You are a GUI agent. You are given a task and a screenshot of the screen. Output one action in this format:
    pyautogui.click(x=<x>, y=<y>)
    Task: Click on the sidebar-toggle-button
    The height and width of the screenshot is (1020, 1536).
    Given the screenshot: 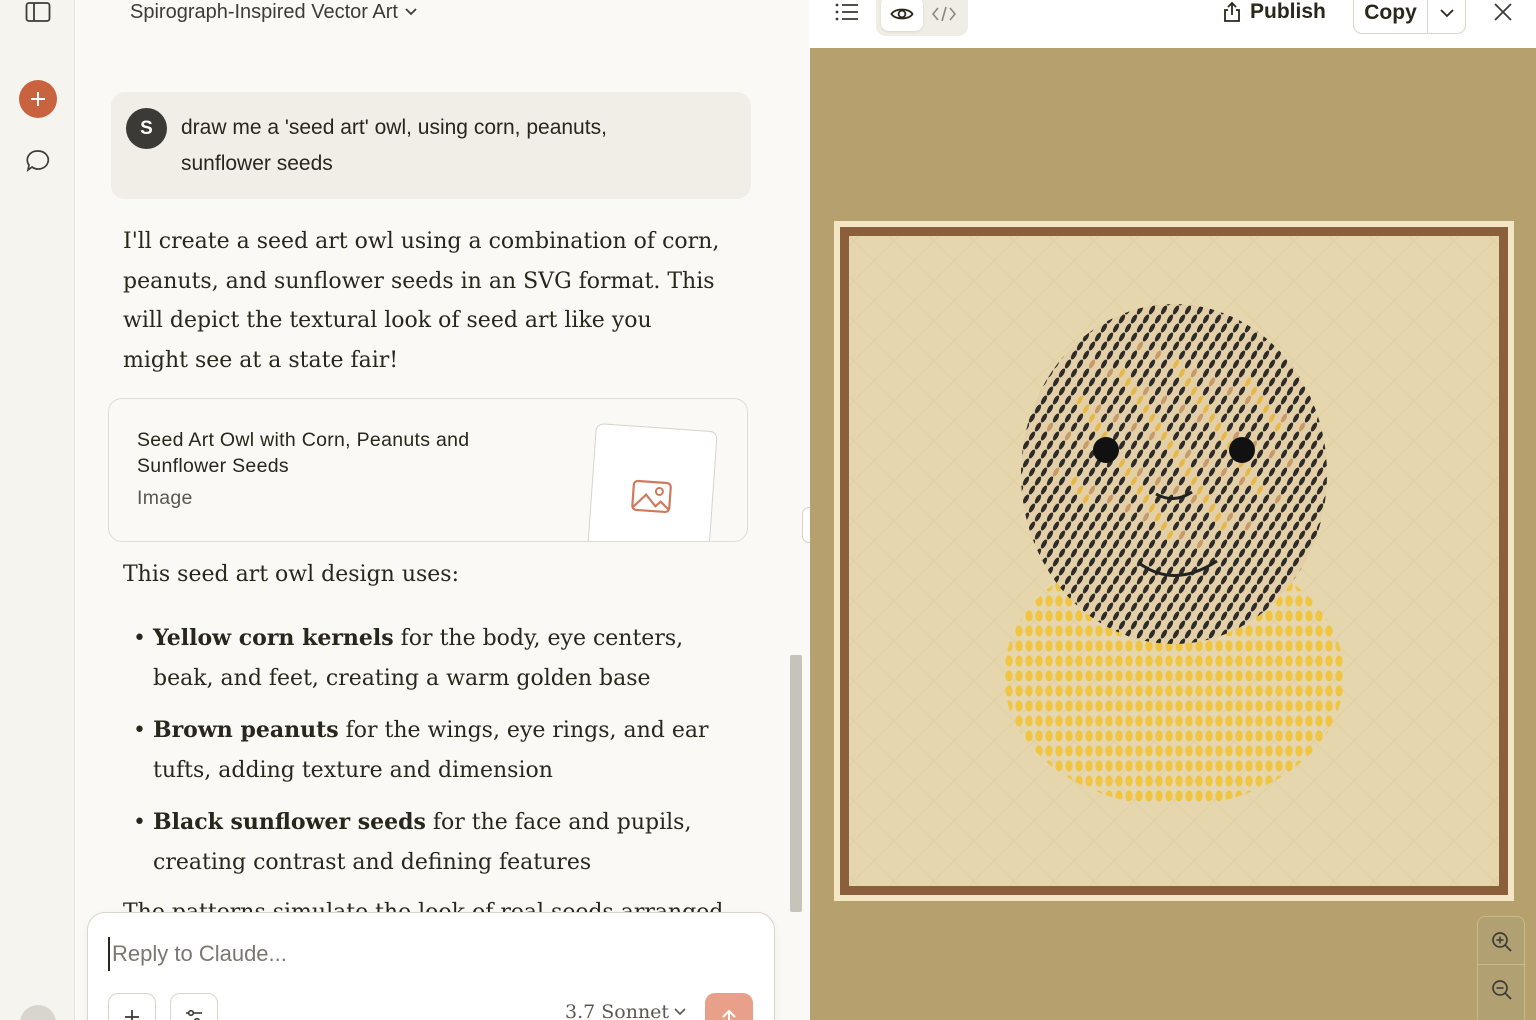 What is the action you would take?
    pyautogui.click(x=38, y=15)
    